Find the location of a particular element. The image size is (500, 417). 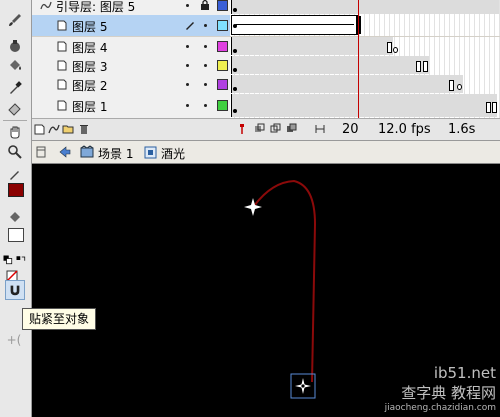

brush-tool-icon is located at coordinates (15, 20).